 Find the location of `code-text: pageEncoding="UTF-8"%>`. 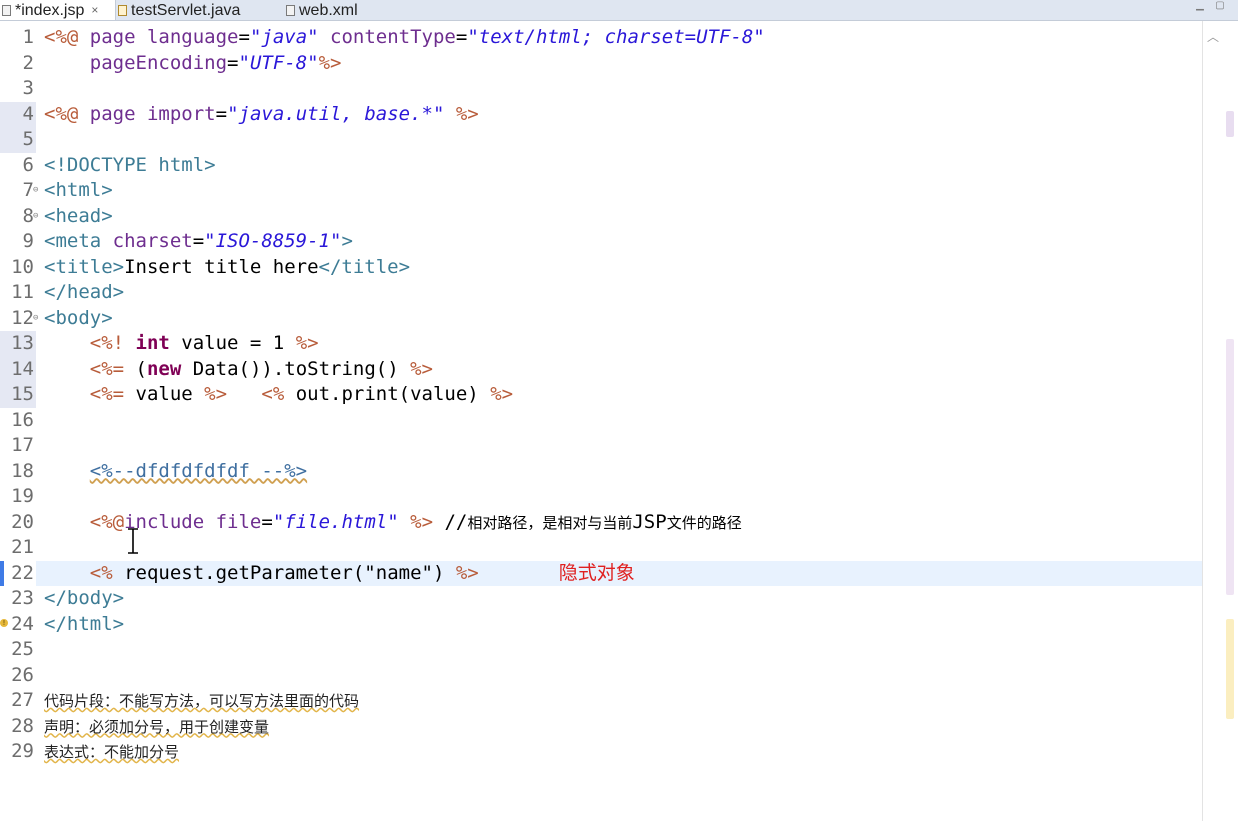

code-text: pageEncoding="UTF-8"%> is located at coordinates (193, 64).